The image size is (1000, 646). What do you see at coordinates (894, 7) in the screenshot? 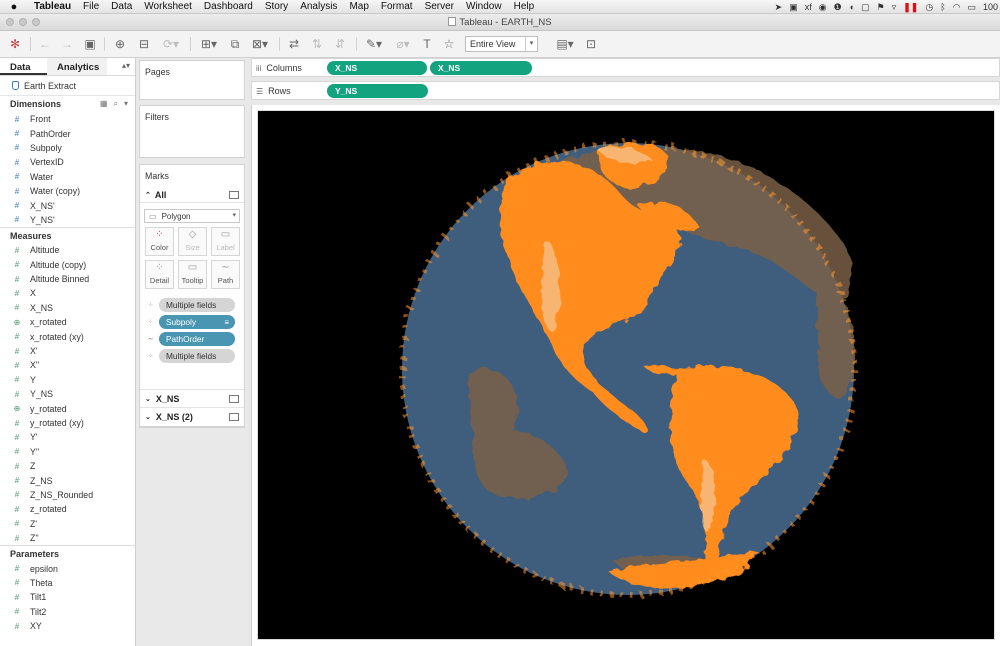
I see `dropdown-icon: ▿` at bounding box center [894, 7].